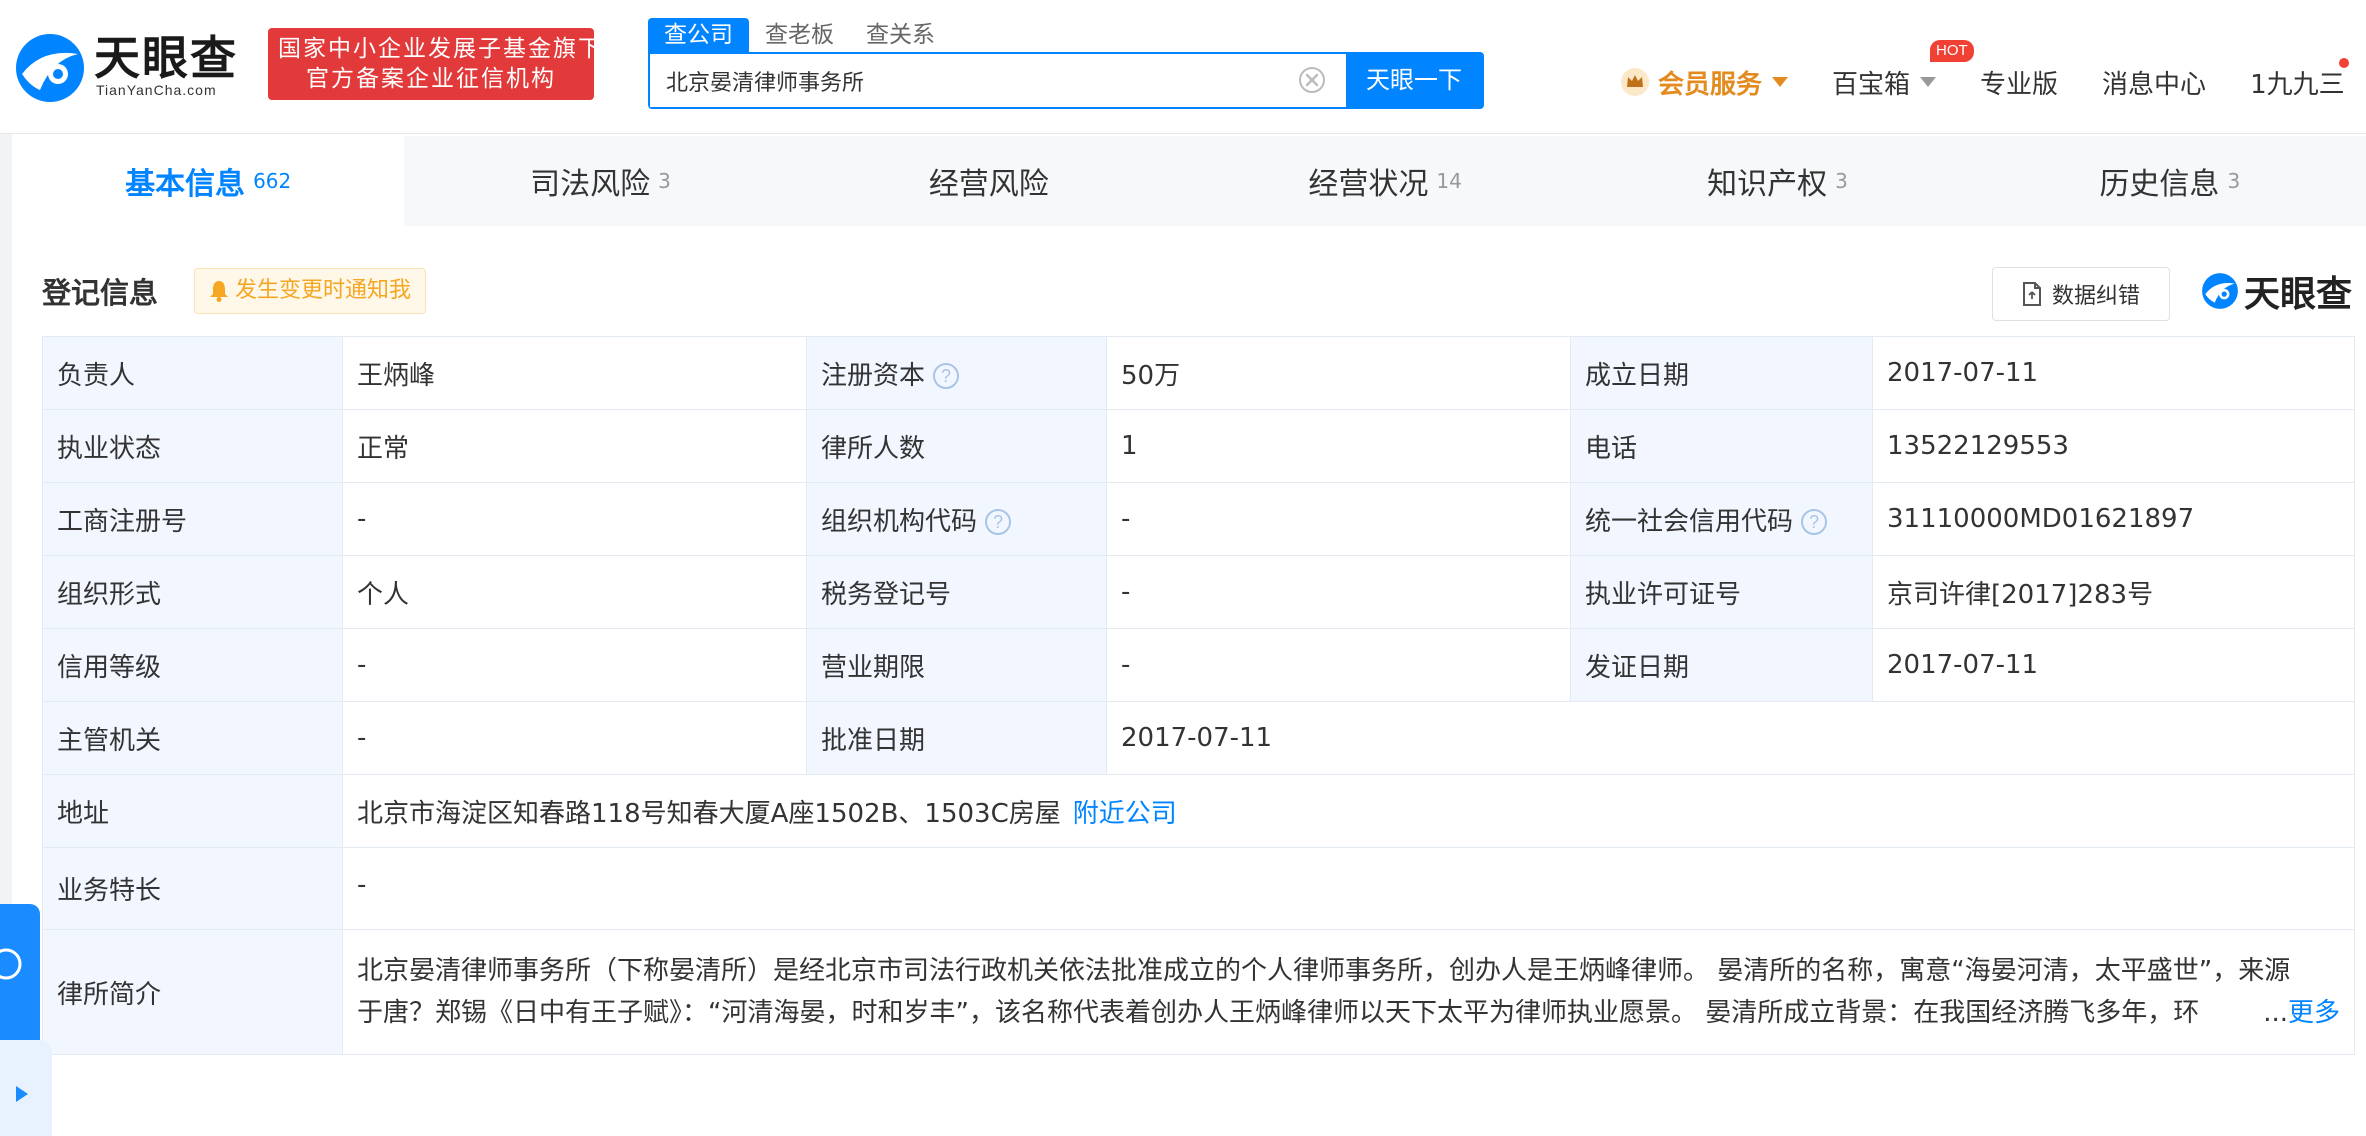 This screenshot has width=2366, height=1136. Describe the element at coordinates (2113, 373) in the screenshot. I see `field-value: 2017-07-11` at that location.